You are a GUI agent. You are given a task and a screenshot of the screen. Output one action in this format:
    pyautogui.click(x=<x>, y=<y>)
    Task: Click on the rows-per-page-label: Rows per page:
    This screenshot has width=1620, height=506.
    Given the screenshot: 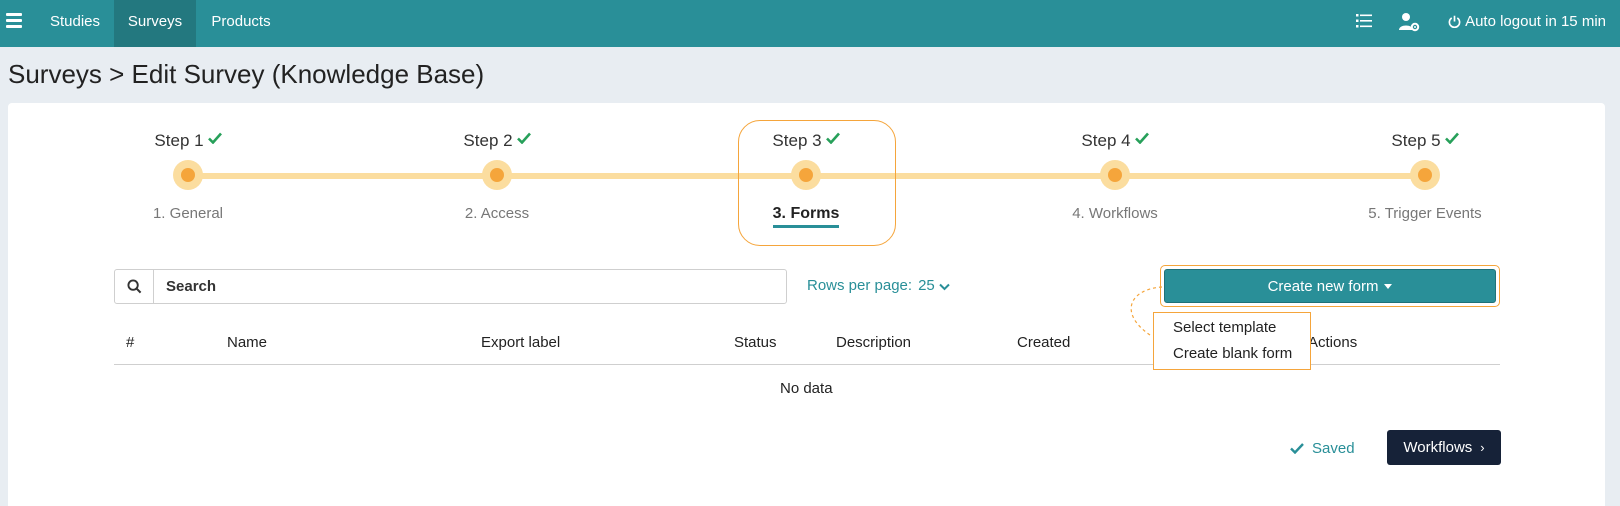 What is the action you would take?
    pyautogui.click(x=860, y=285)
    